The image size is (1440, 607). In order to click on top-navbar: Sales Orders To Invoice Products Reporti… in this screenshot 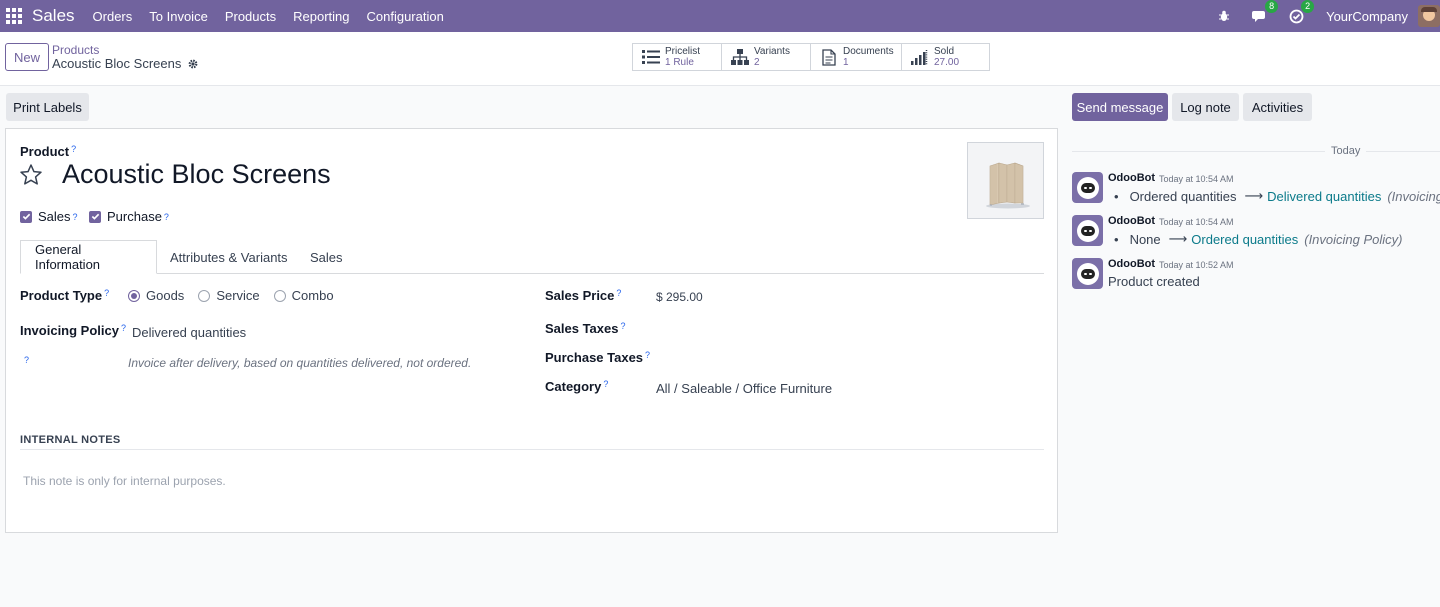, I will do `click(720, 16)`.